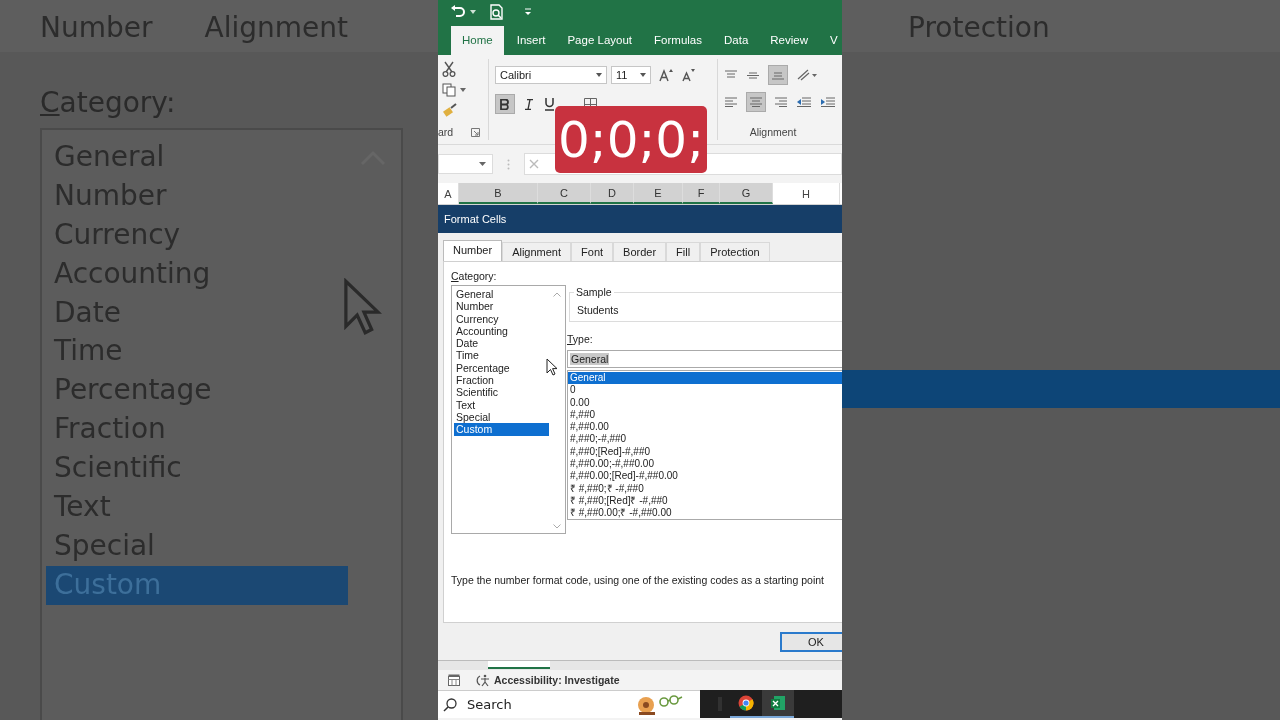  Describe the element at coordinates (580, 339) in the screenshot. I see `type-label: Type:` at that location.